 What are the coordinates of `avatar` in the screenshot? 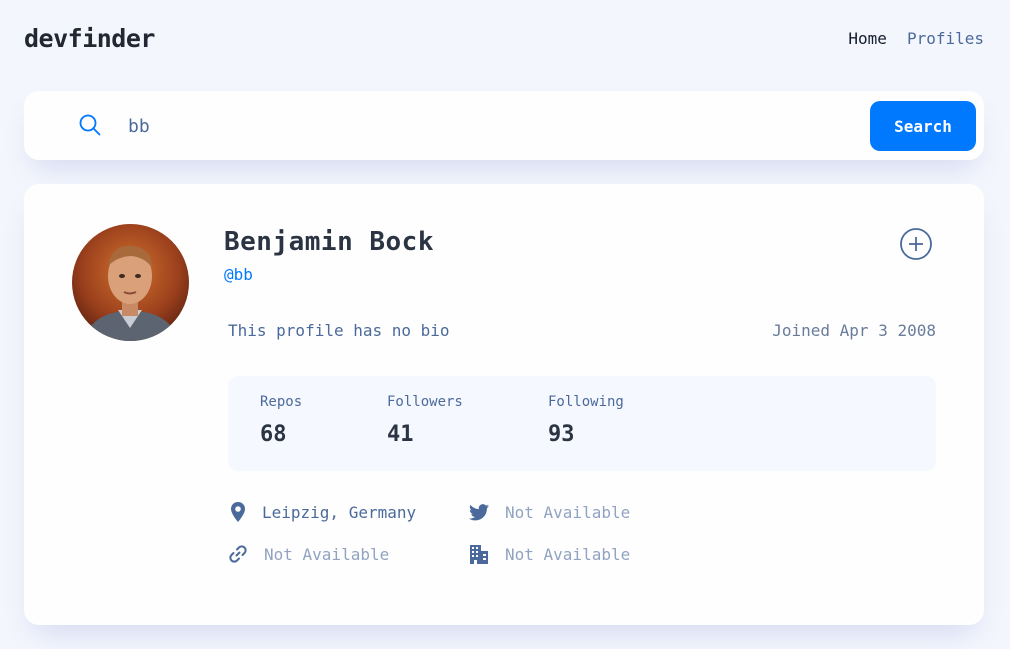 It's located at (130, 282).